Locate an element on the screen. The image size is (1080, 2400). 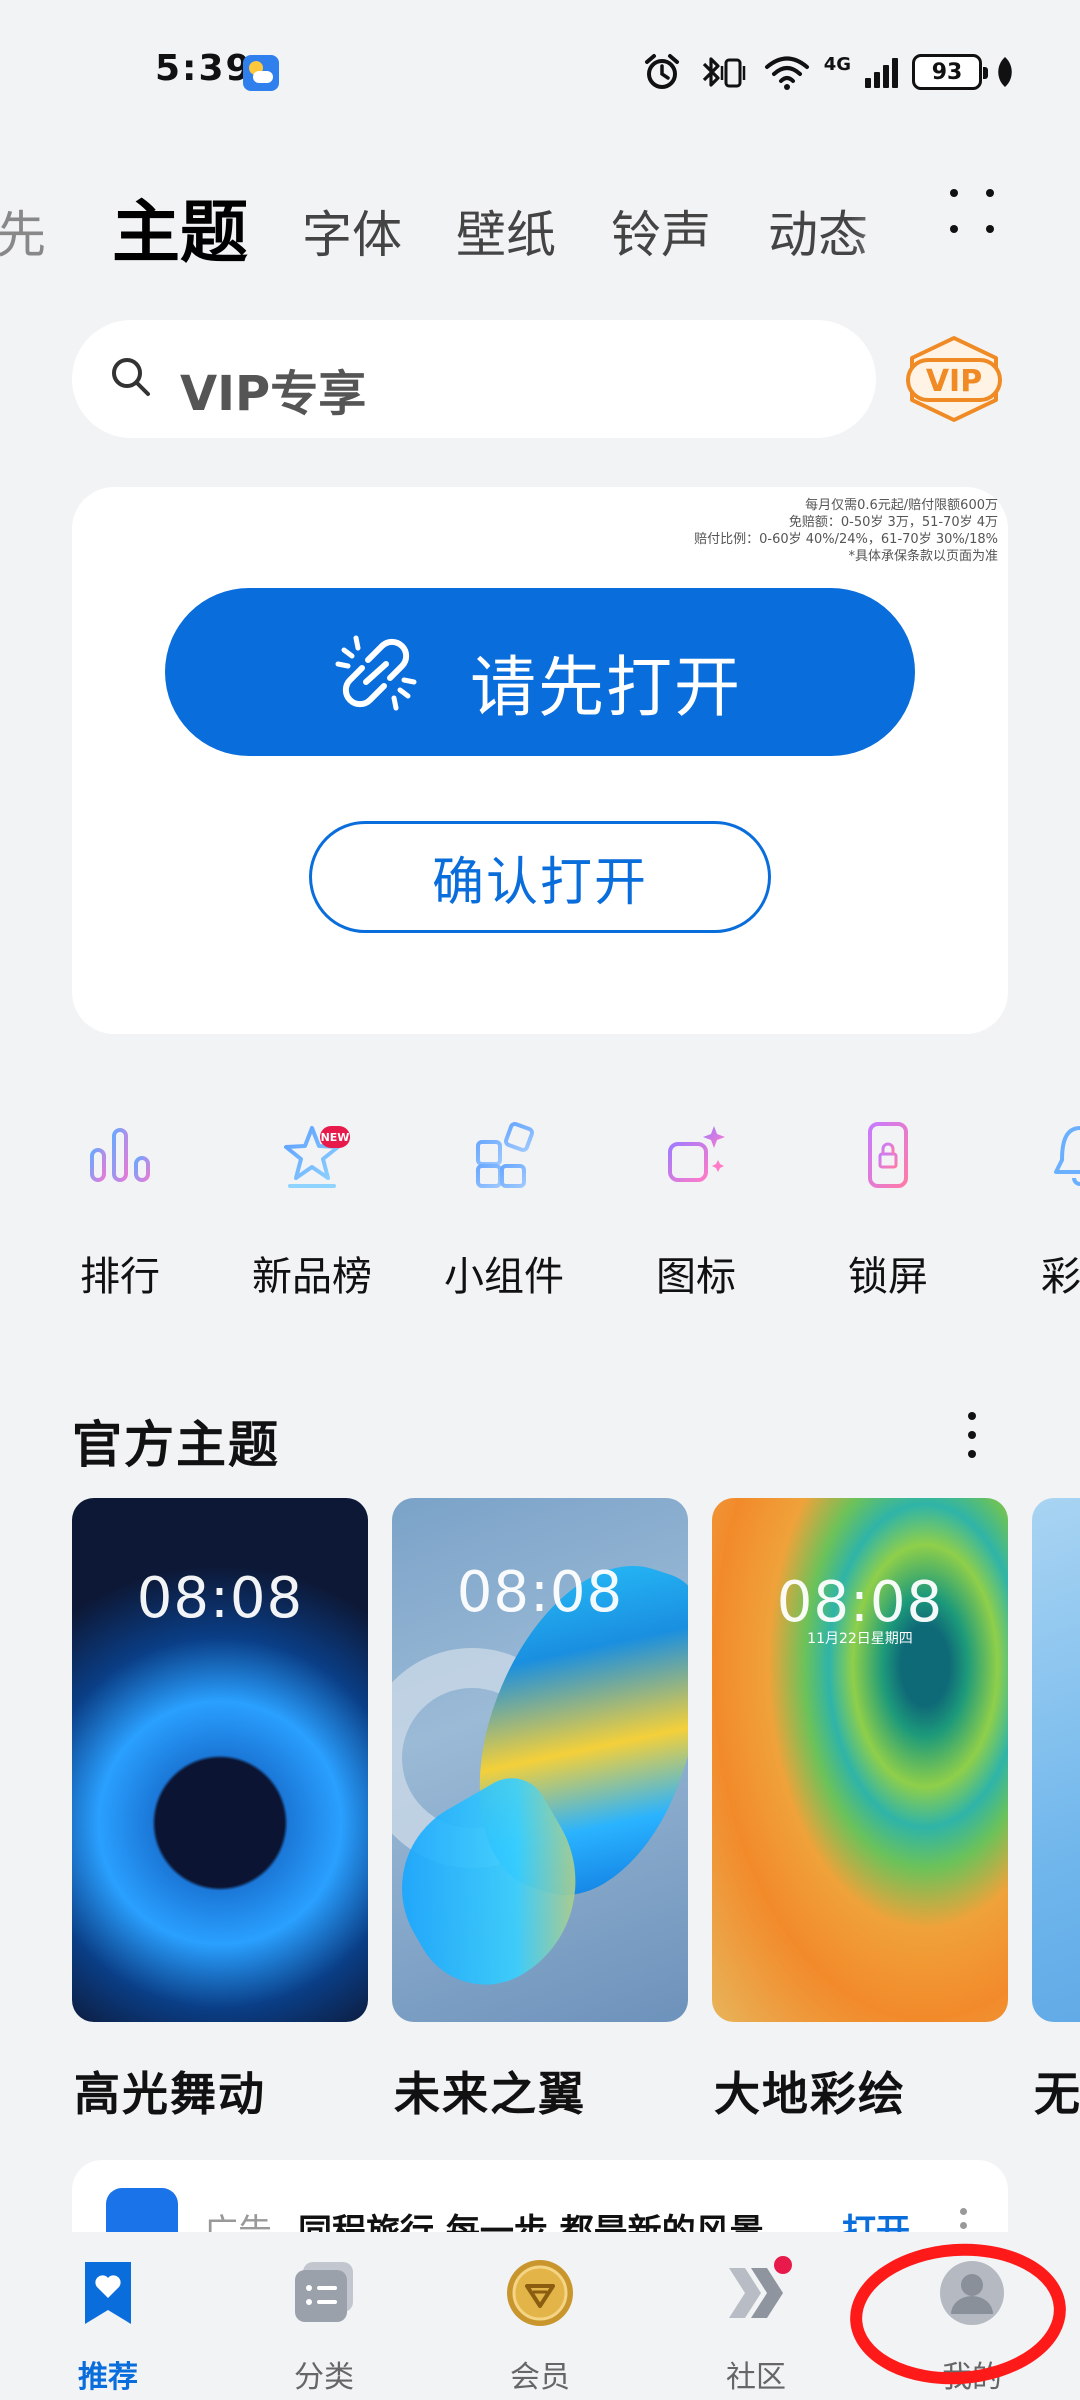
alarm-icon is located at coordinates (661, 71).